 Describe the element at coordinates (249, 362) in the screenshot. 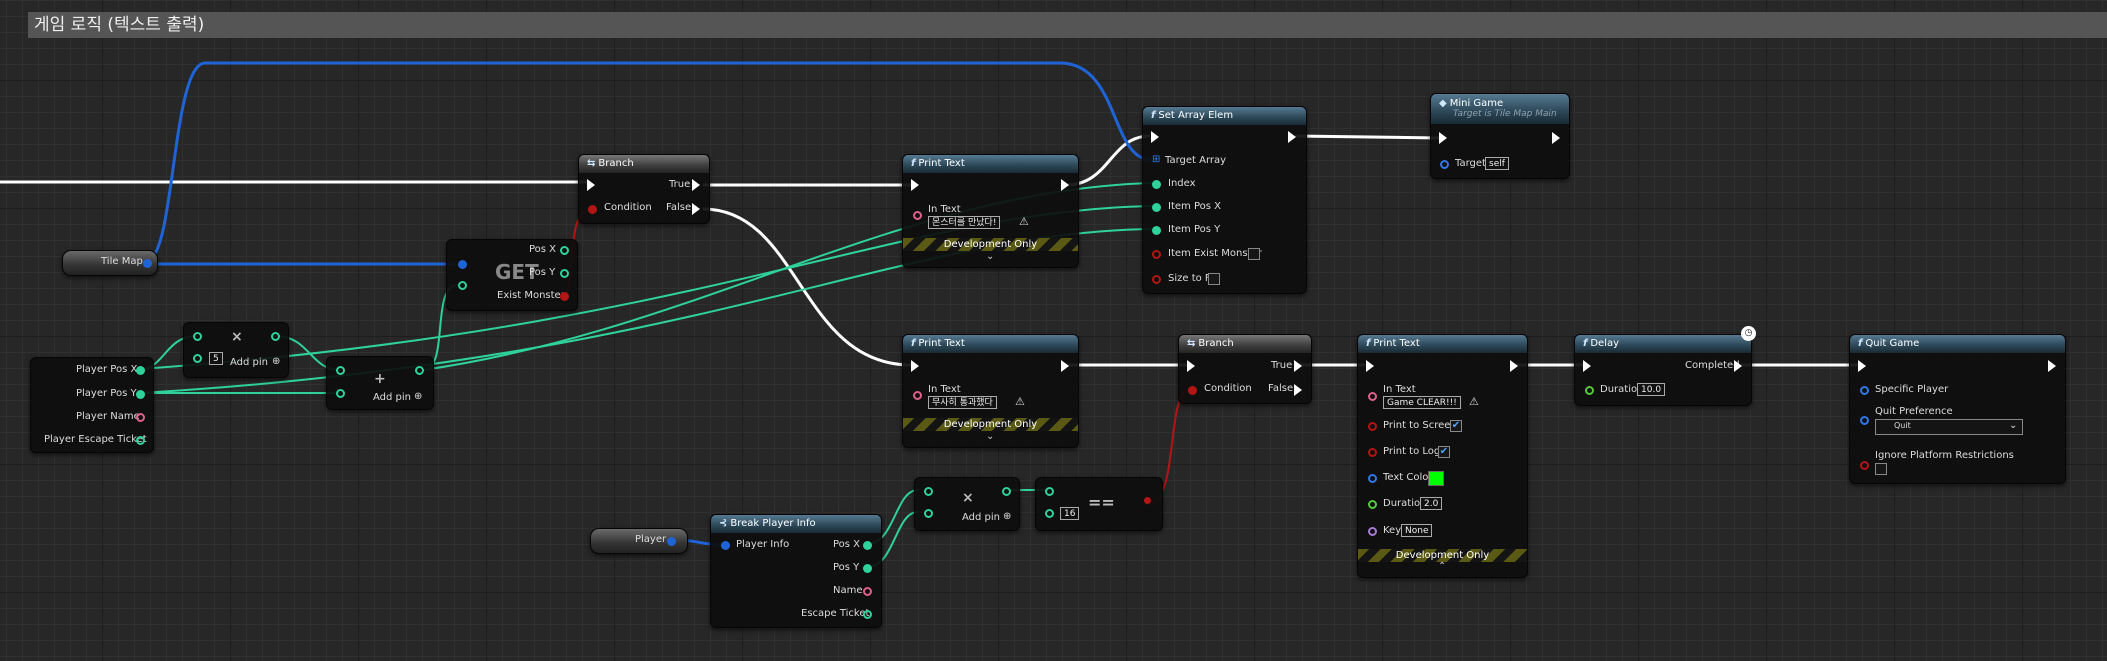

I see `multiply-add-pin-button: Add pin` at that location.